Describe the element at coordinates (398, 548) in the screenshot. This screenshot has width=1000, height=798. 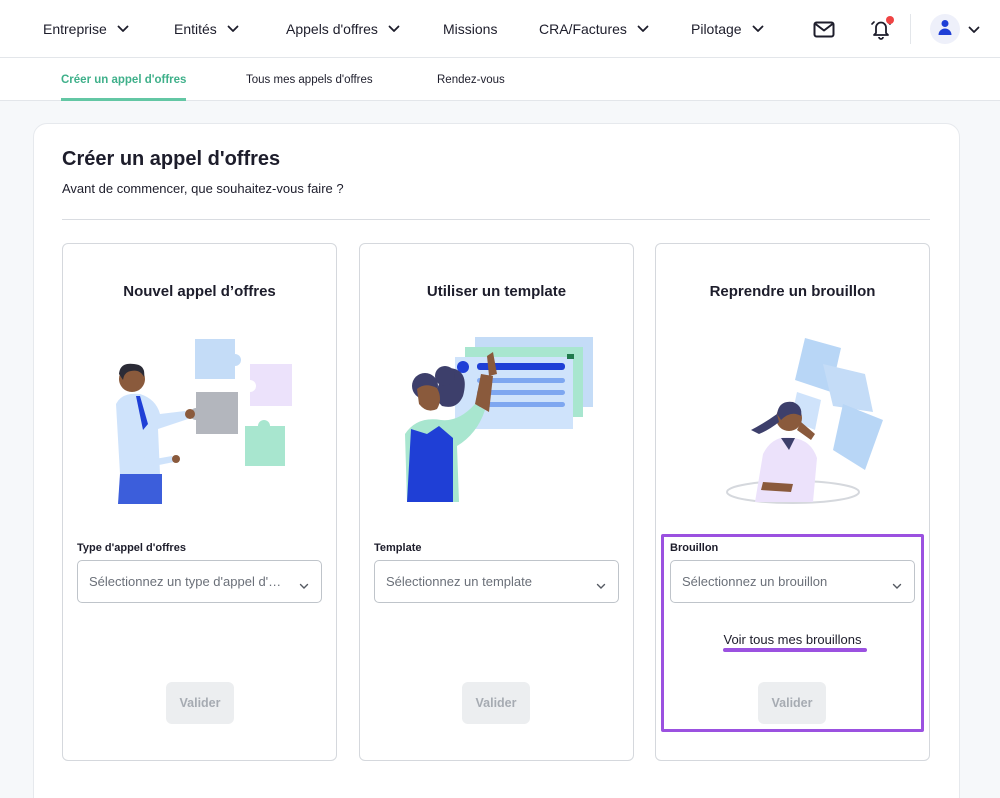
I see `field-label: Template` at that location.